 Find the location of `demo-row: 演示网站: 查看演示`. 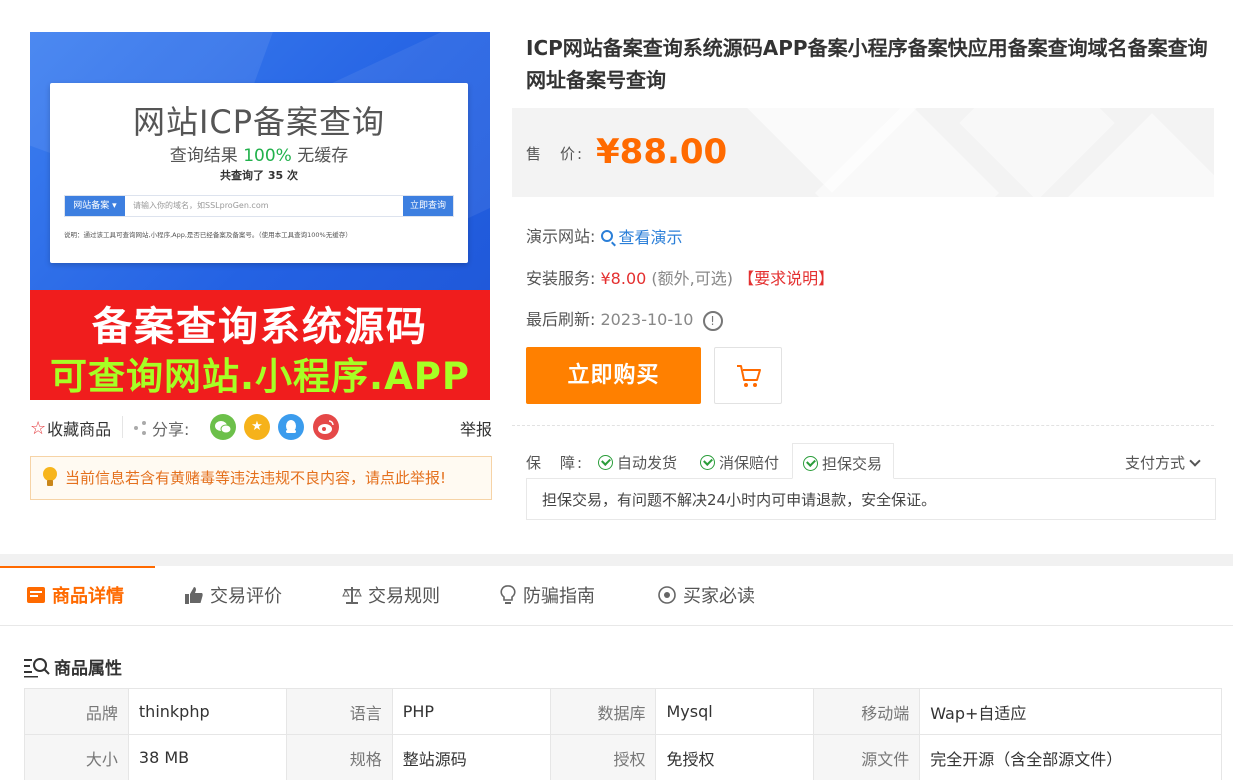

demo-row: 演示网站: 查看演示 is located at coordinates (604, 235).